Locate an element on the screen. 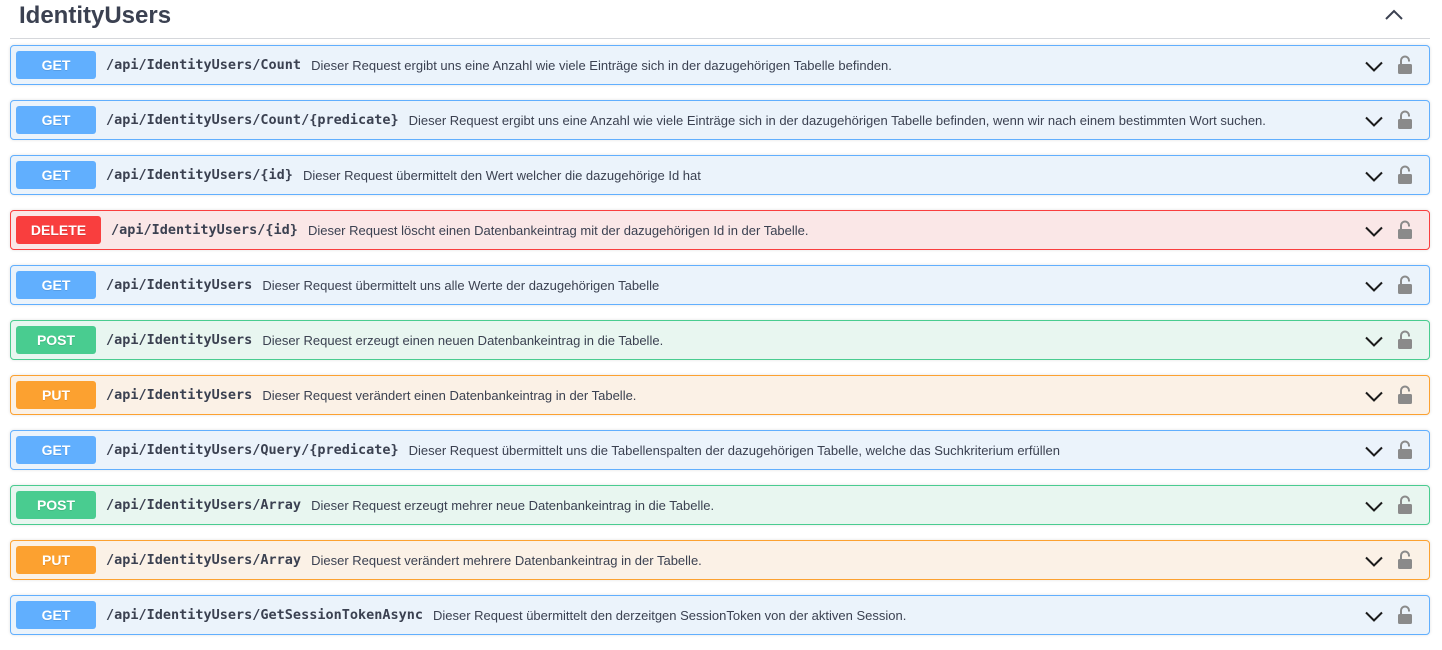  operation-path: /api/IdentityUsers/Count is located at coordinates (204, 65).